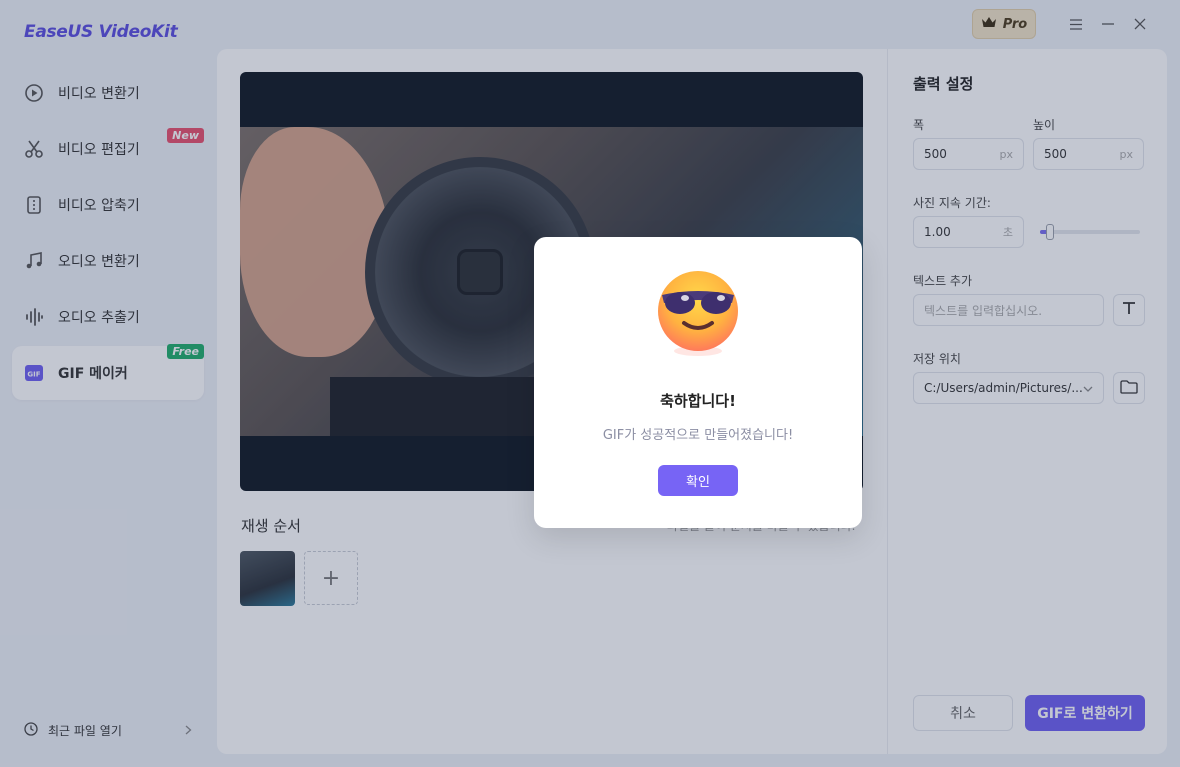 This screenshot has height=767, width=1180. I want to click on dialog-message: GIF가 성공적으로 만들어졌습니다!, so click(698, 435).